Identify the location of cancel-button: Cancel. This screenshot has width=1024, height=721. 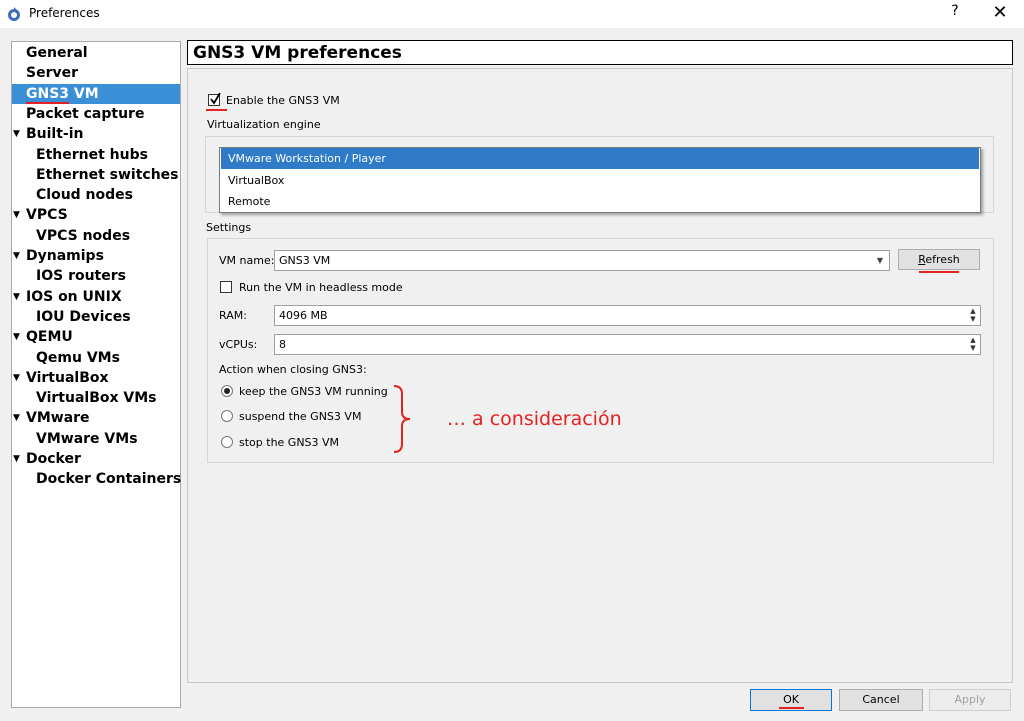
(881, 700).